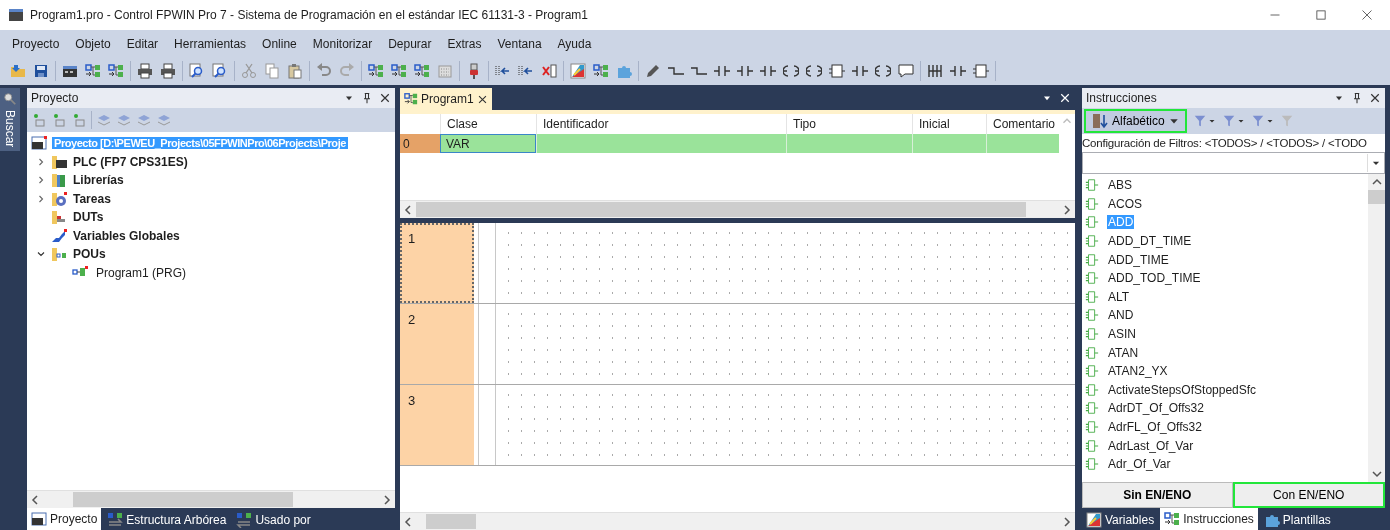 This screenshot has width=1390, height=530. What do you see at coordinates (93, 43) in the screenshot?
I see `menu-item: Objeto` at bounding box center [93, 43].